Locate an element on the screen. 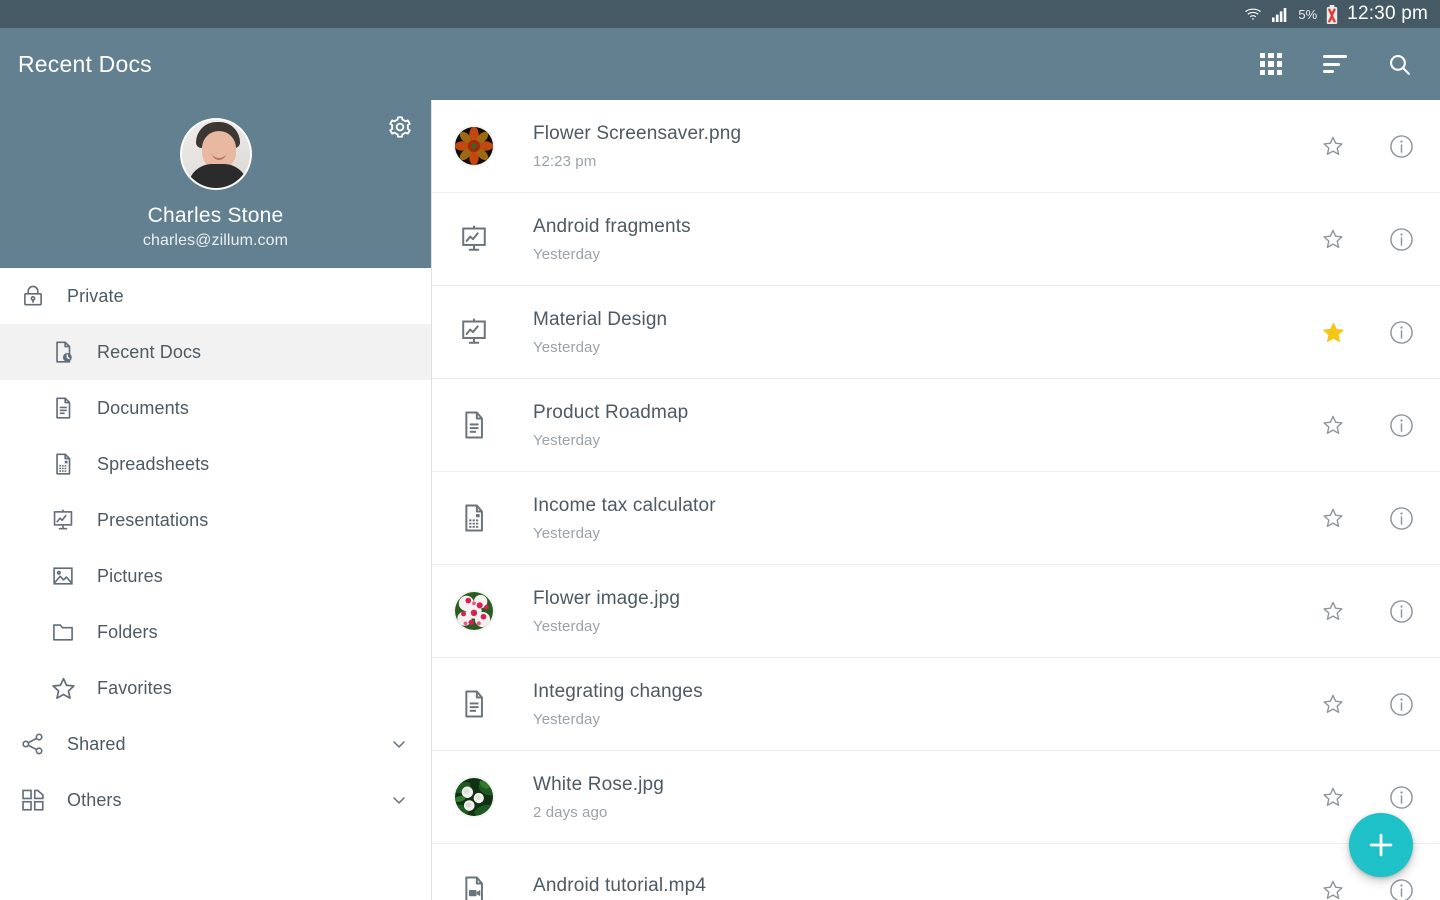 The width and height of the screenshot is (1440, 900). sidebar-item-label: Others is located at coordinates (94, 799).